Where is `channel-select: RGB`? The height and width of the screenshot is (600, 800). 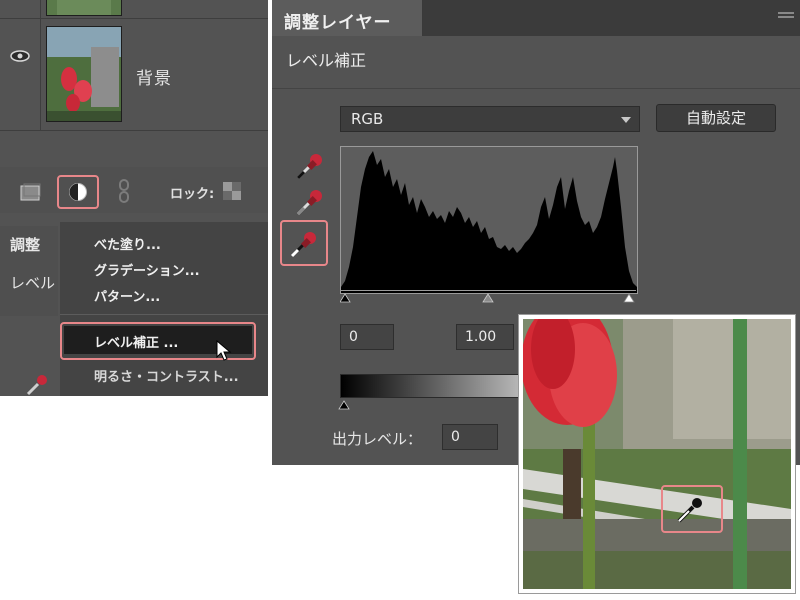
channel-select: RGB is located at coordinates (490, 119).